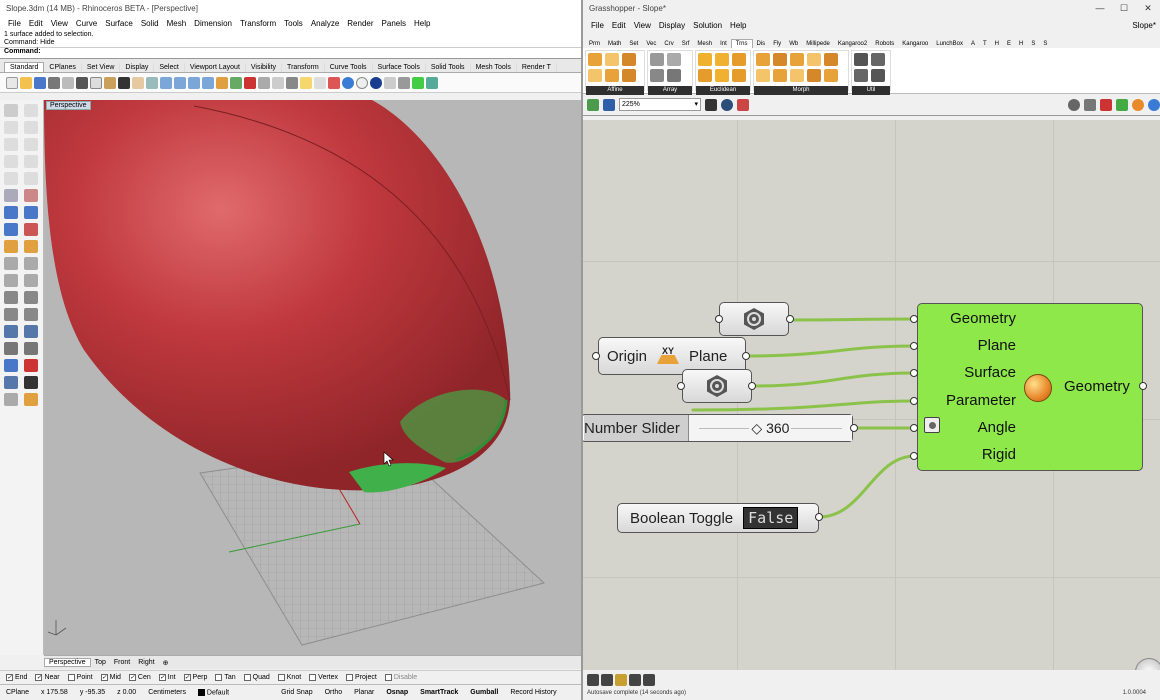  I want to click on preview-sphere-icon, so click(1154, 104).